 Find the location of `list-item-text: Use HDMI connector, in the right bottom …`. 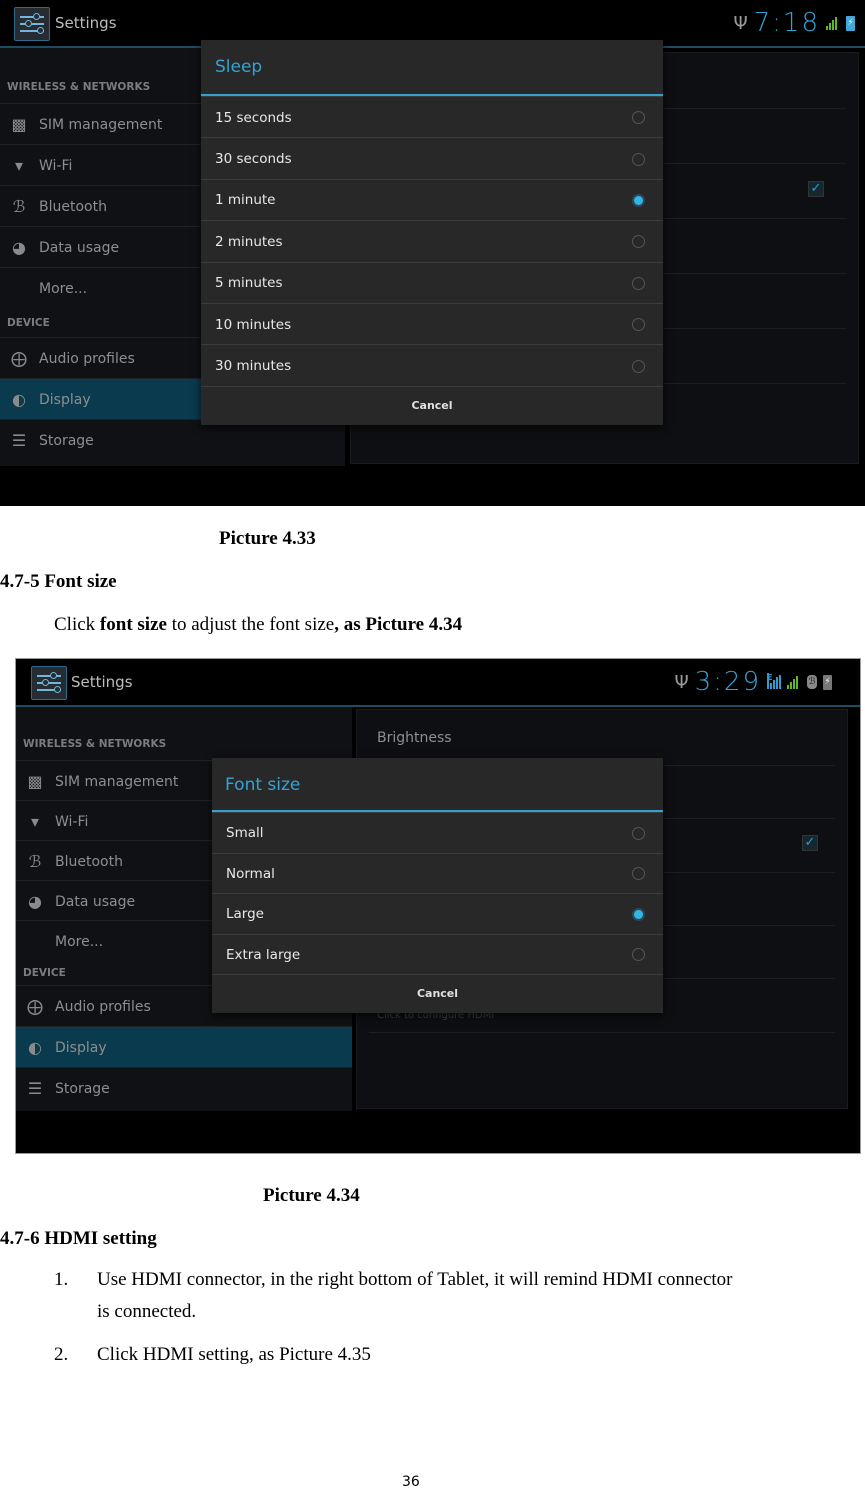

list-item-text: Use HDMI connector, in the right bottom … is located at coordinates (415, 1279).